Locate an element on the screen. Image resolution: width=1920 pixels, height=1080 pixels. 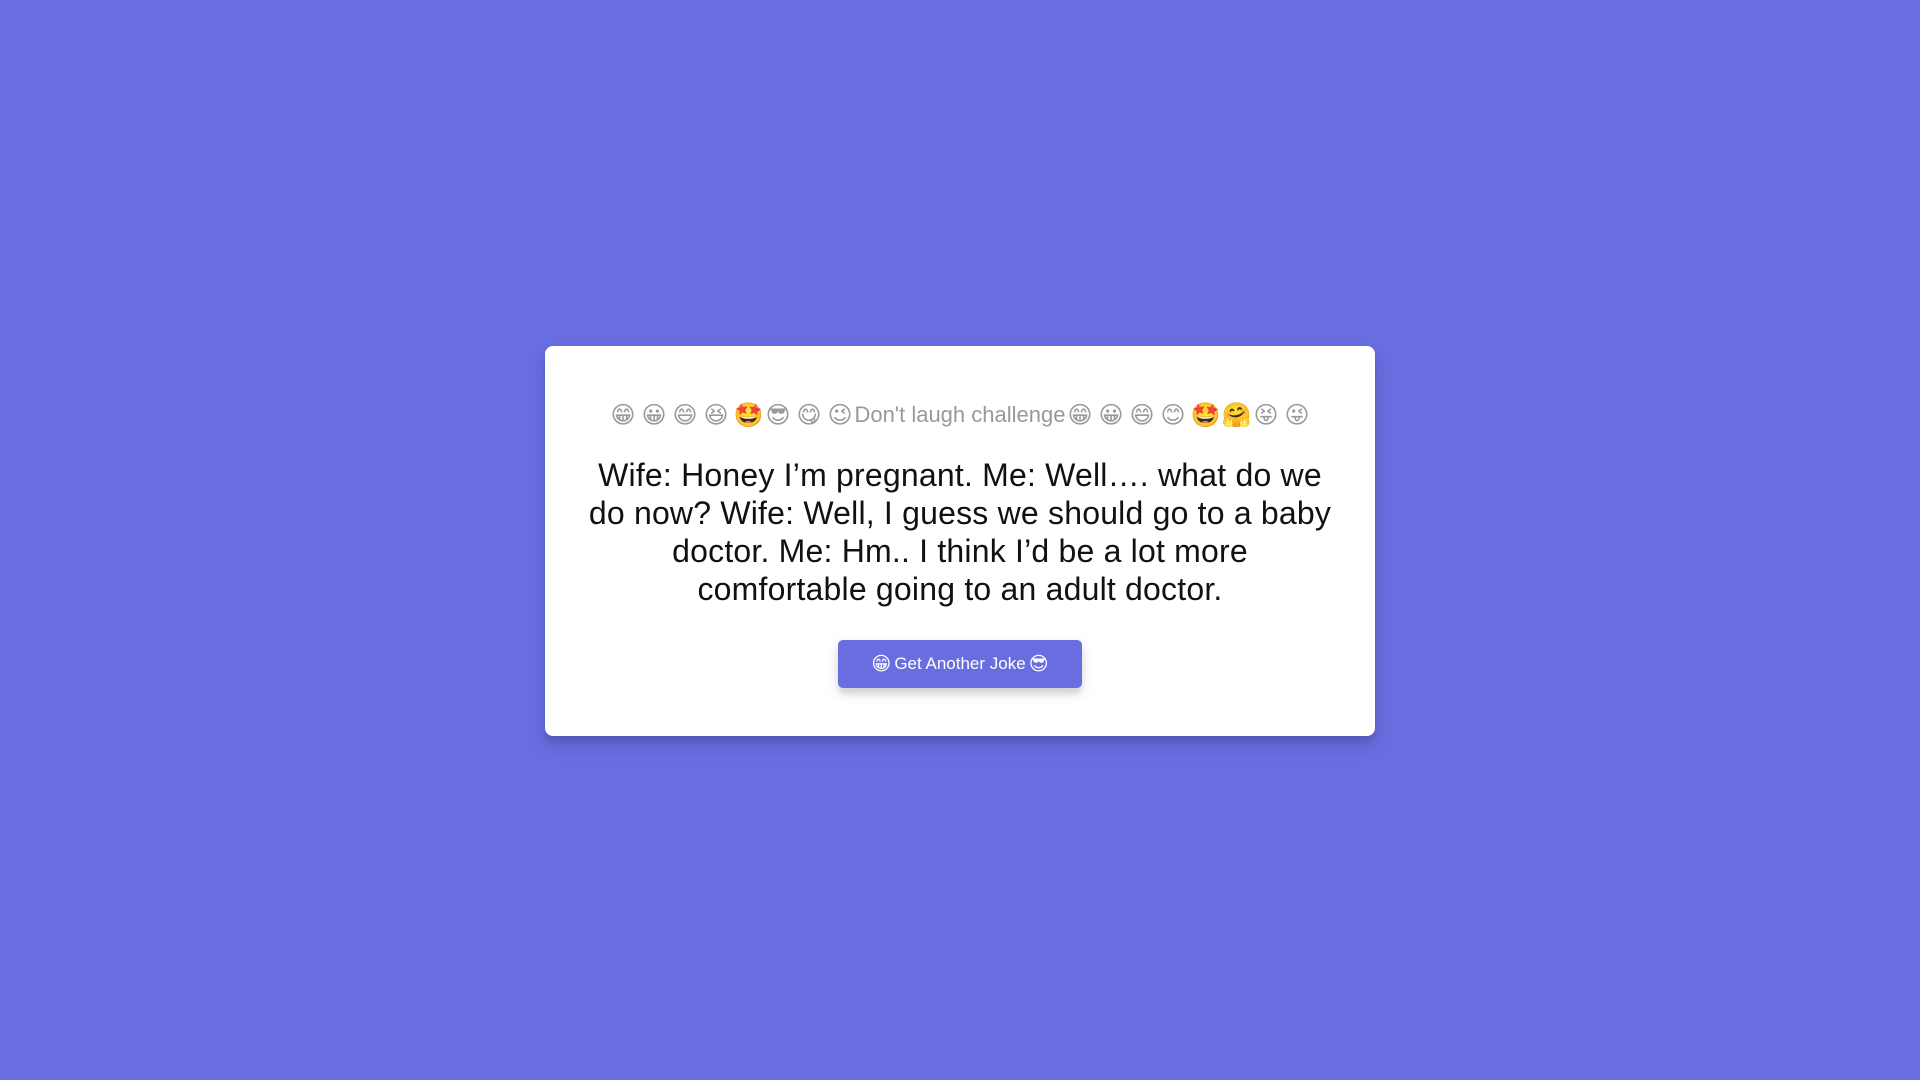
blush-emoji-icon: 😊 is located at coordinates (1173, 414).